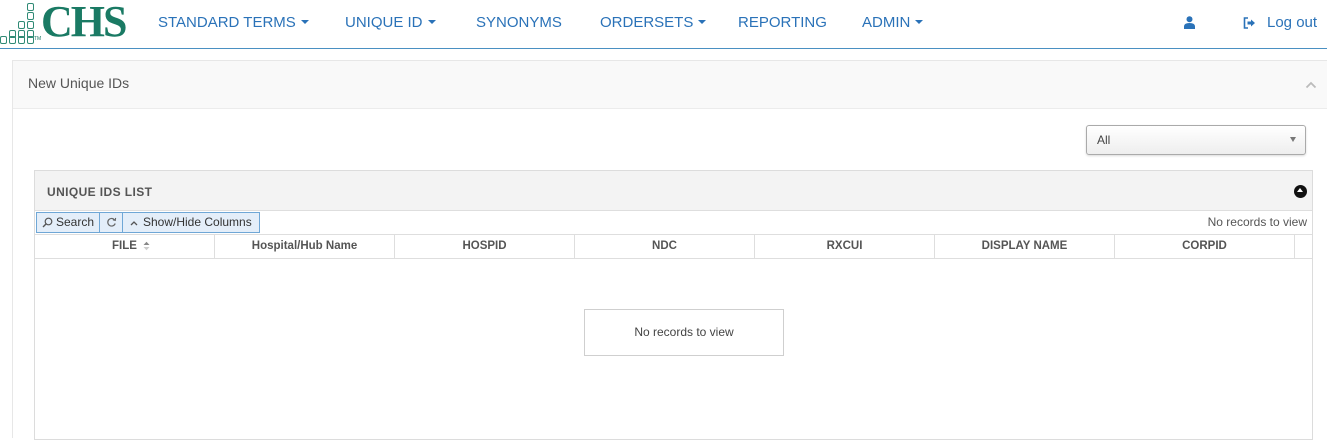 This screenshot has height=440, width=1327. I want to click on nav-label: UNIQUE ID, so click(384, 22).